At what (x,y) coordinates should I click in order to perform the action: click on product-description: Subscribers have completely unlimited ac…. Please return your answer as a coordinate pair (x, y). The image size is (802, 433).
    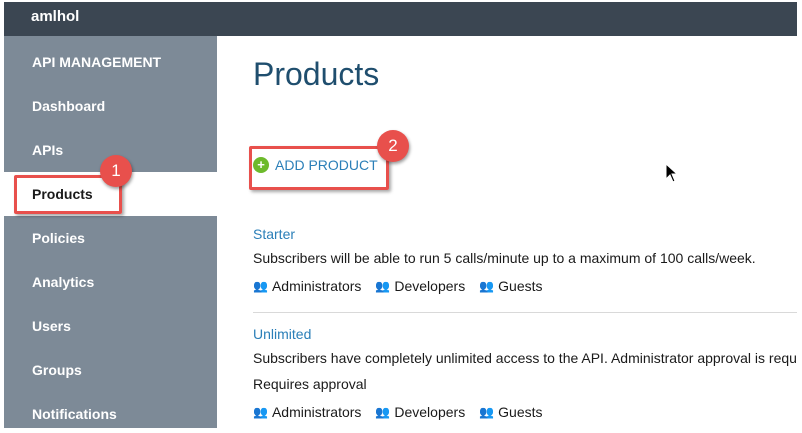
    Looking at the image, I should click on (525, 358).